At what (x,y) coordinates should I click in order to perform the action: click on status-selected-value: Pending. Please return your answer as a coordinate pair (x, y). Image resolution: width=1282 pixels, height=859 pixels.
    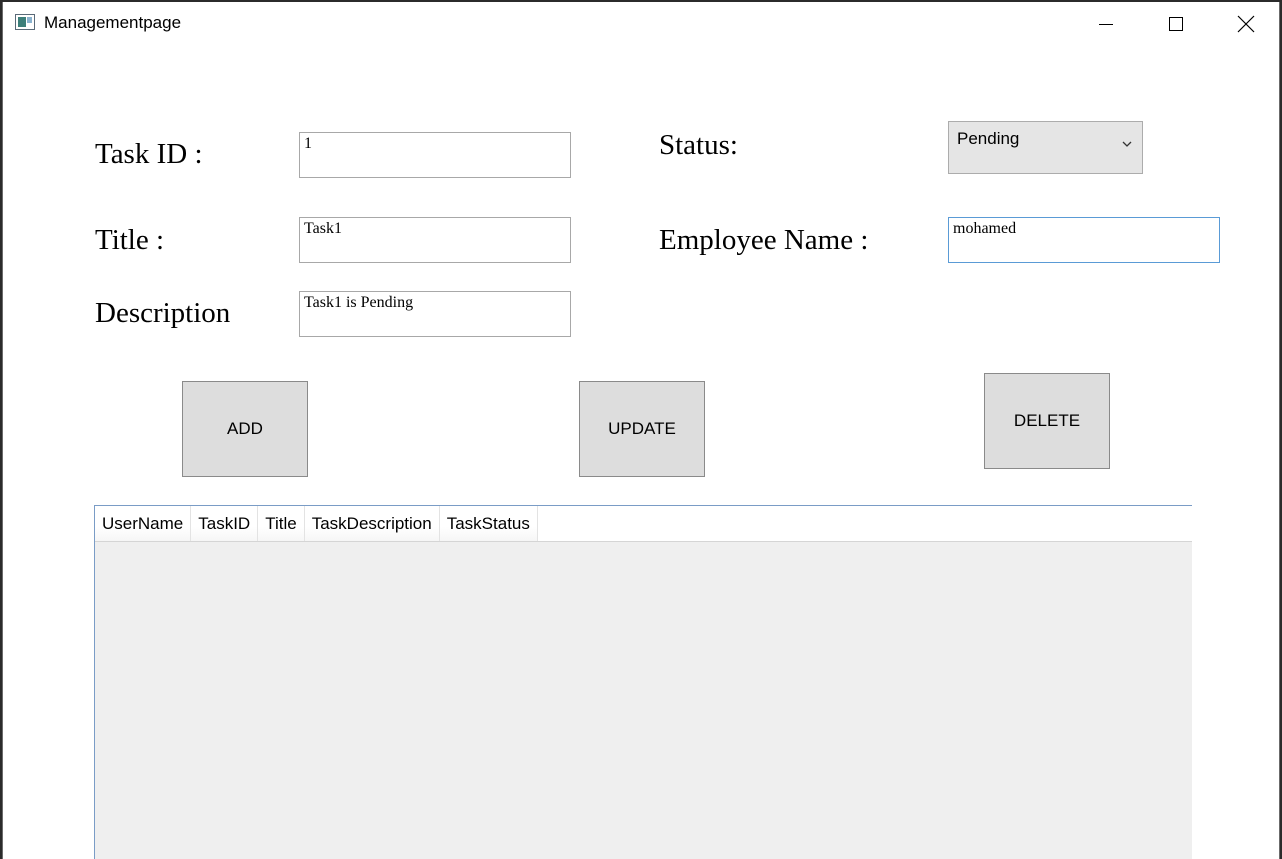
    Looking at the image, I should click on (988, 138).